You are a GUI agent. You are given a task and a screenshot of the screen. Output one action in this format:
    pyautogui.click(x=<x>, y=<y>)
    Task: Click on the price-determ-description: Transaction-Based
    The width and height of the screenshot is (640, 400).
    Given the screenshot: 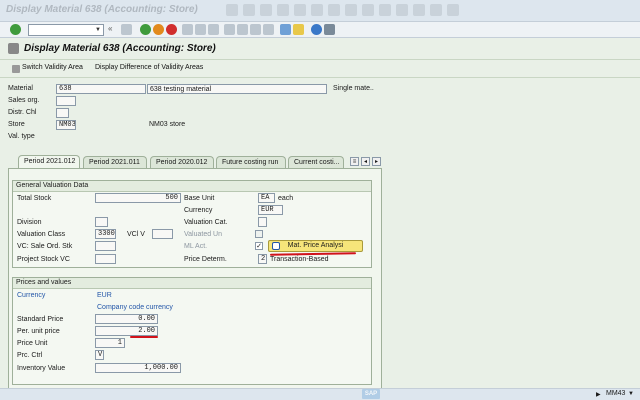 What is the action you would take?
    pyautogui.click(x=299, y=259)
    